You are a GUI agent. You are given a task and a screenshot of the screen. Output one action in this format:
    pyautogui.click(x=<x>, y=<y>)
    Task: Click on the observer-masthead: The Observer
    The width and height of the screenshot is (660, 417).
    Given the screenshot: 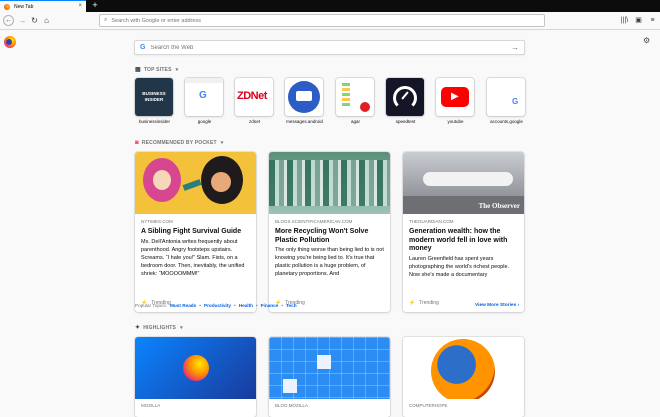 What is the action you would take?
    pyautogui.click(x=499, y=206)
    